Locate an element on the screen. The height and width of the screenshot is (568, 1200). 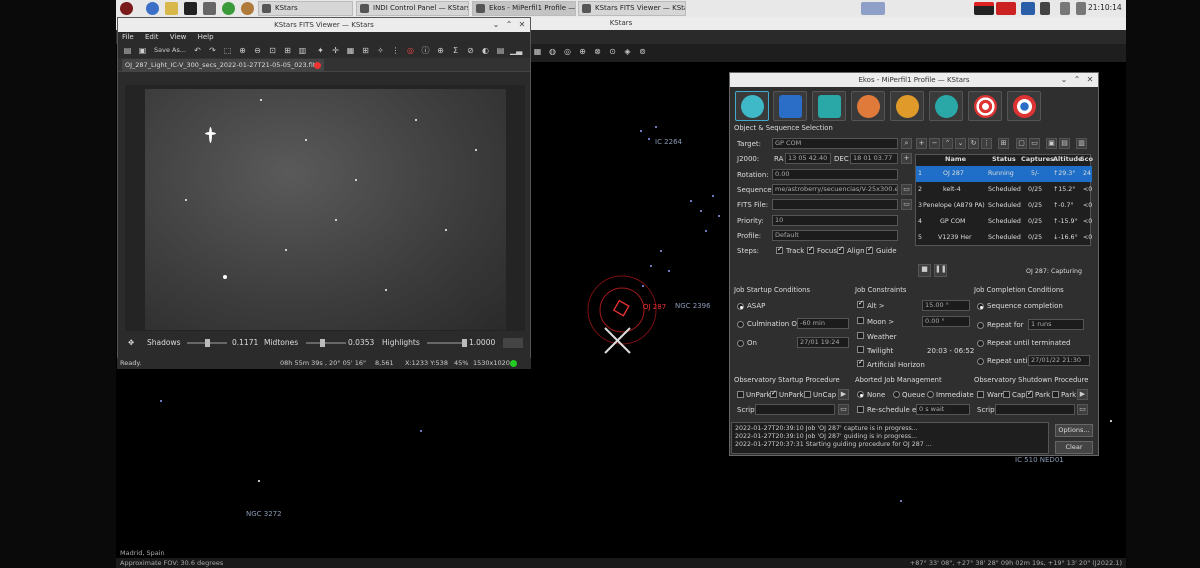
track-checkbox is located at coordinates (779, 249).